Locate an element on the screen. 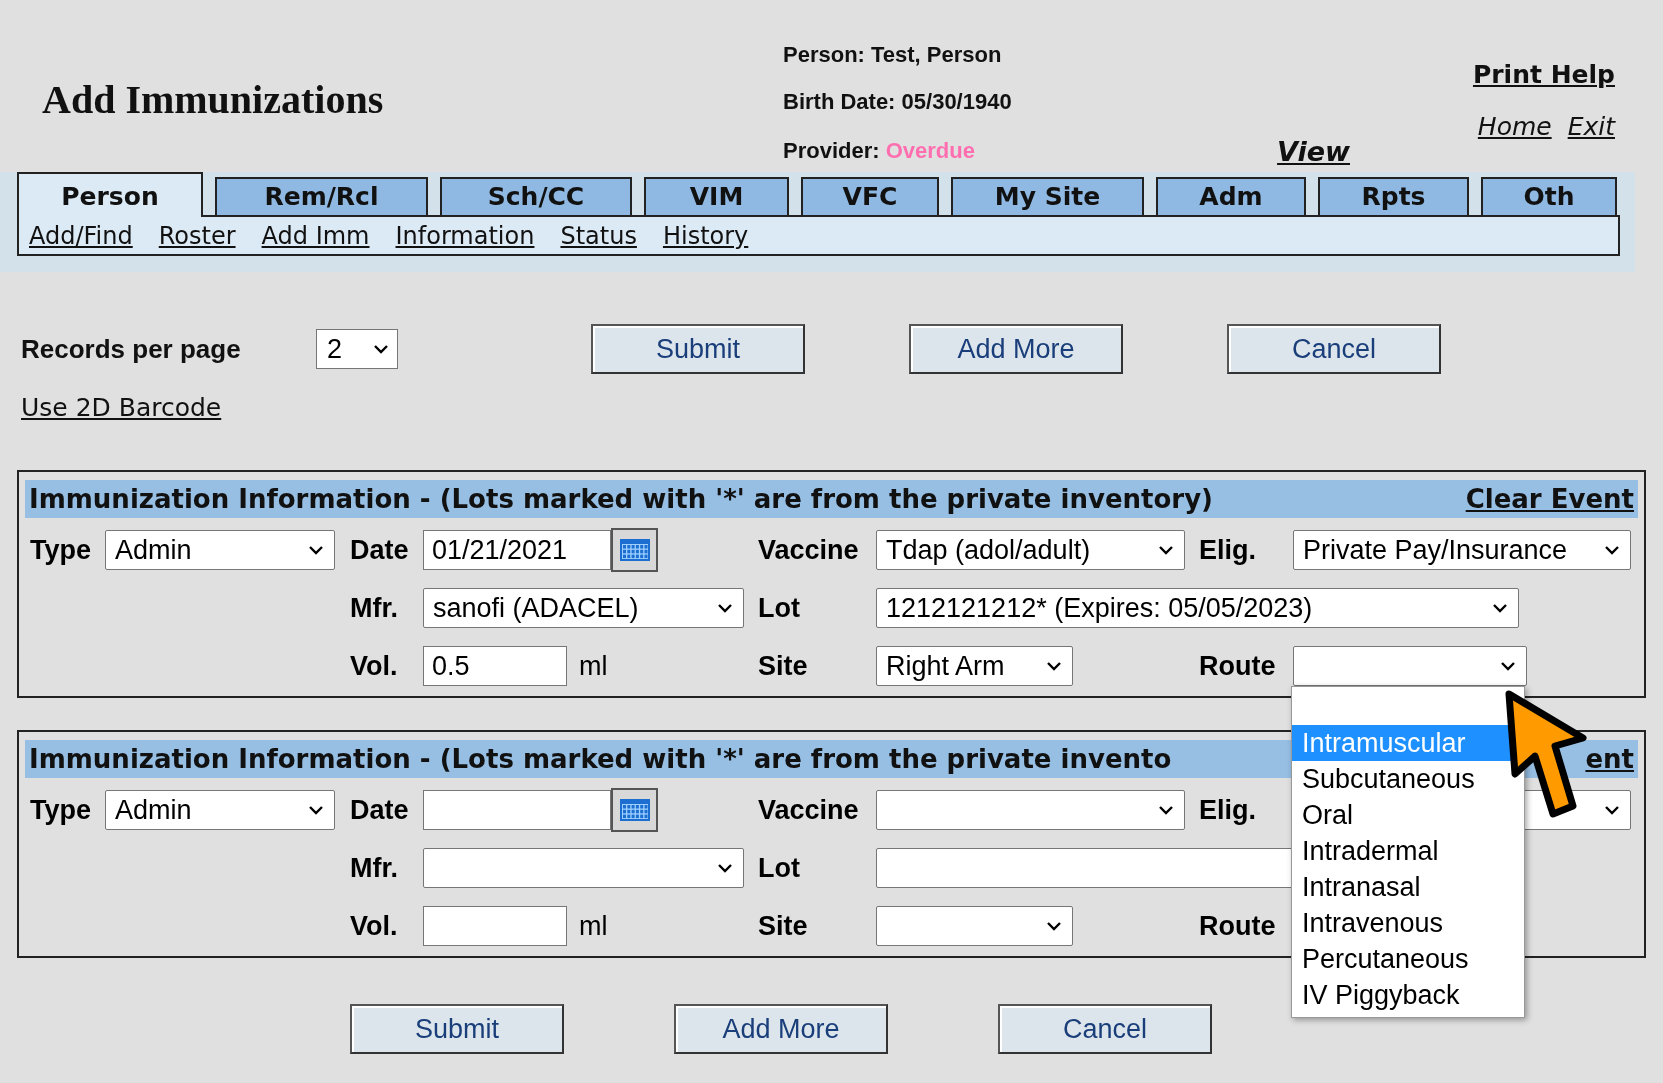 Image resolution: width=1663 pixels, height=1083 pixels. sub-navigation-link: Information is located at coordinates (465, 235).